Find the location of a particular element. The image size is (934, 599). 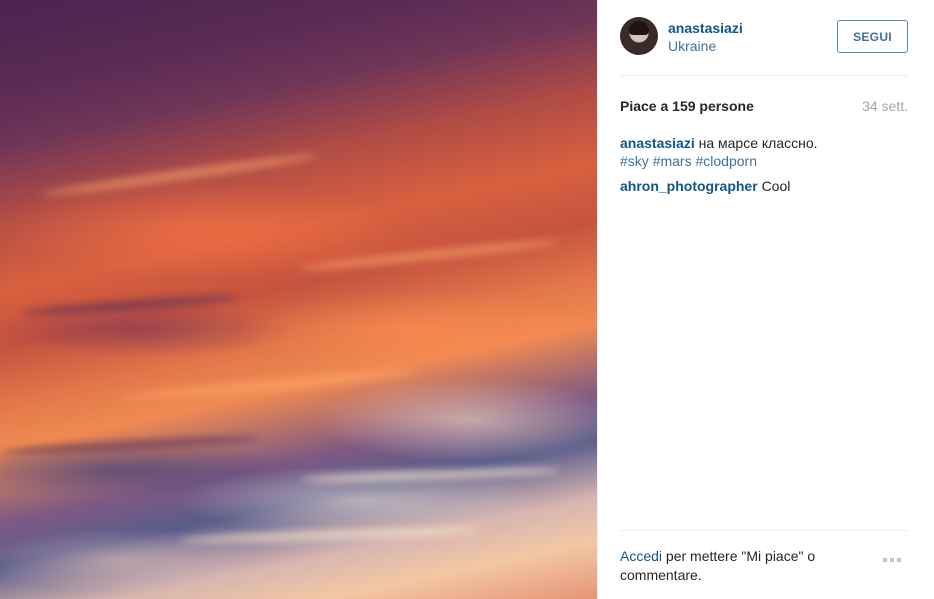

more-options-icon is located at coordinates (892, 560).